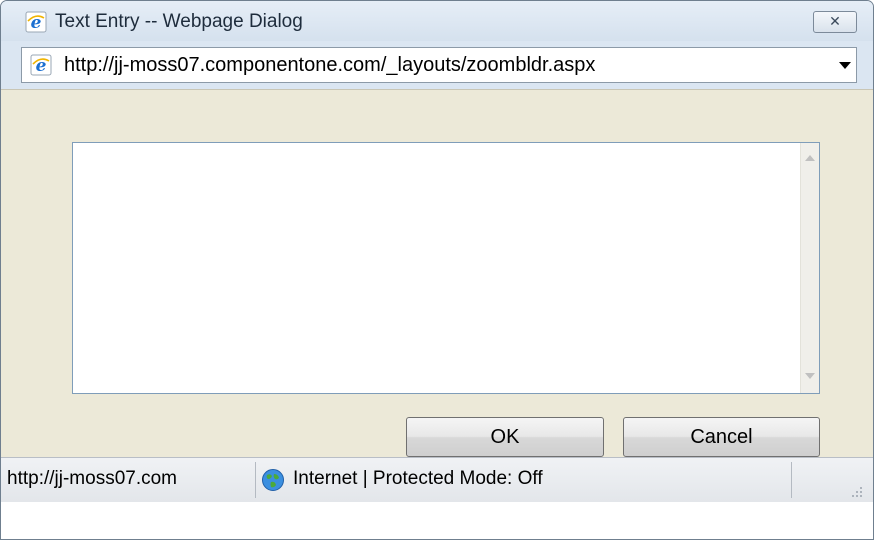 The height and width of the screenshot is (542, 874). I want to click on window-bottom, so click(437, 520).